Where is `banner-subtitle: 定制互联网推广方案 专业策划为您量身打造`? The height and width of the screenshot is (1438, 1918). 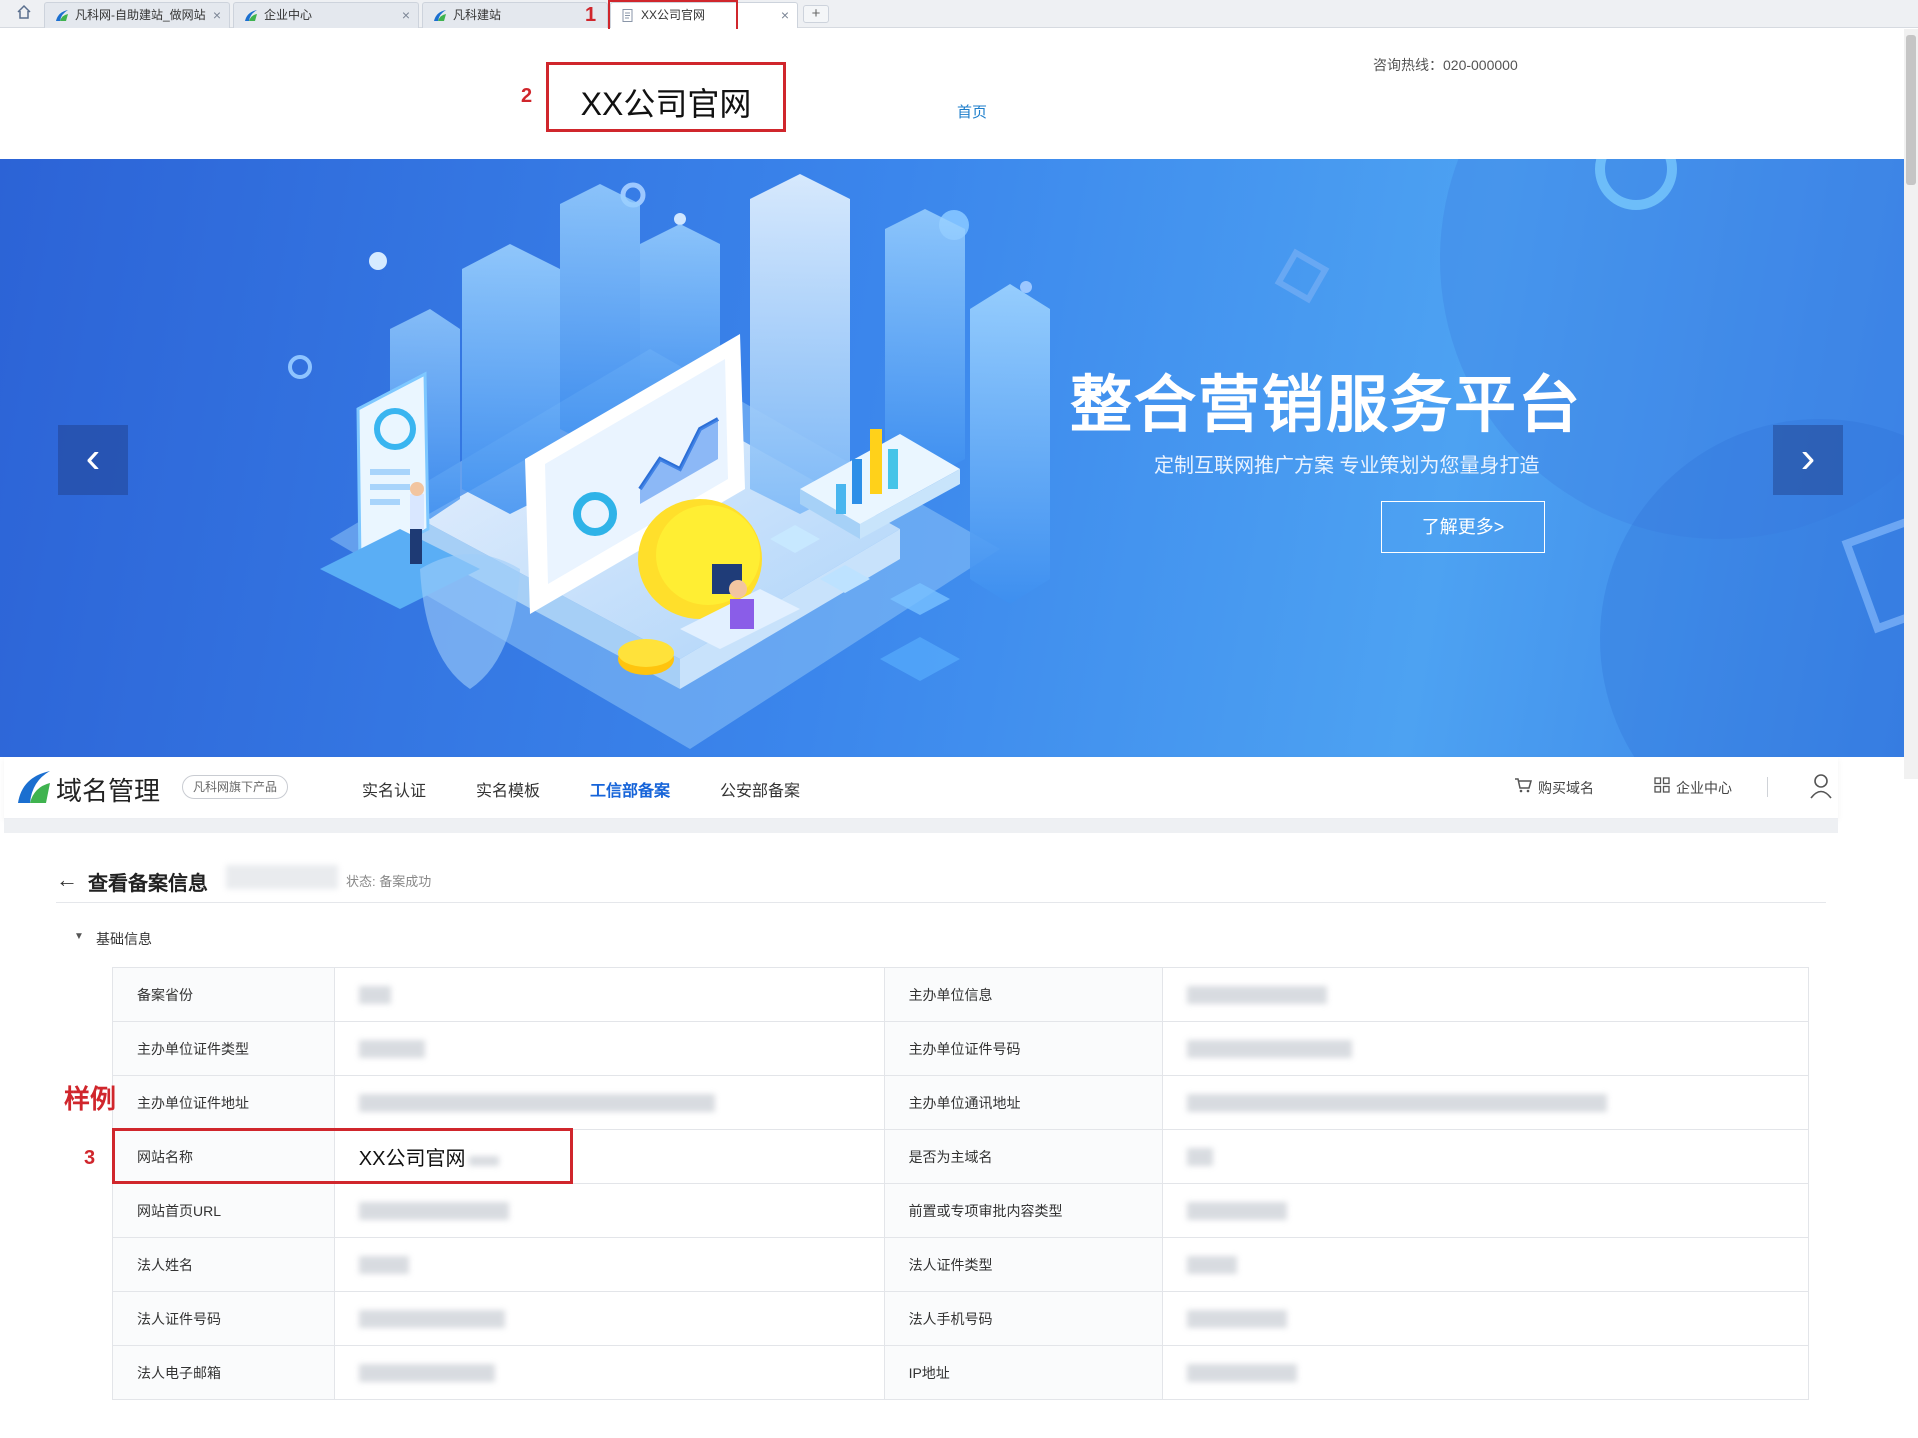
banner-subtitle: 定制互联网推广方案 专业策划为您量身打造 is located at coordinates (1347, 466).